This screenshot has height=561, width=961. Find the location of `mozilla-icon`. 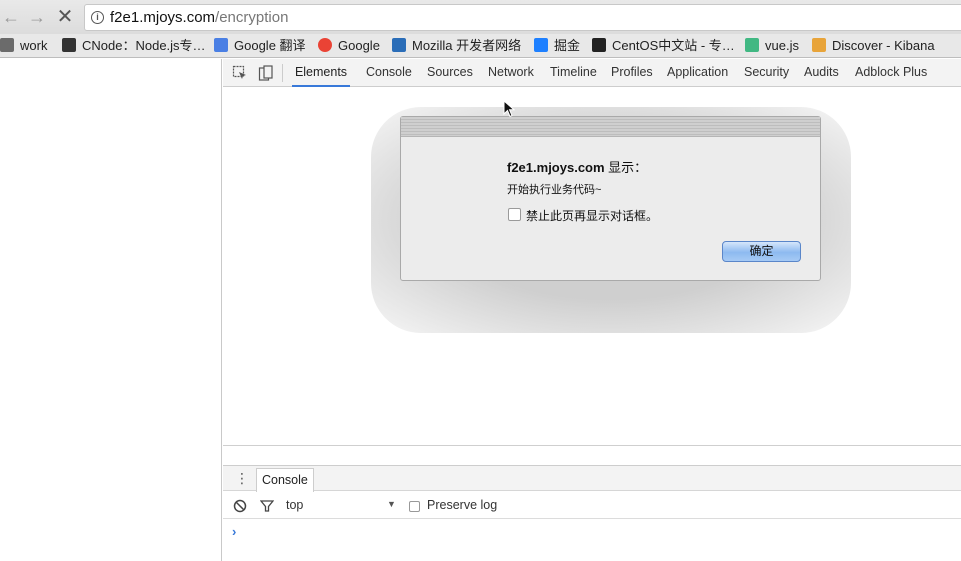

mozilla-icon is located at coordinates (399, 45).